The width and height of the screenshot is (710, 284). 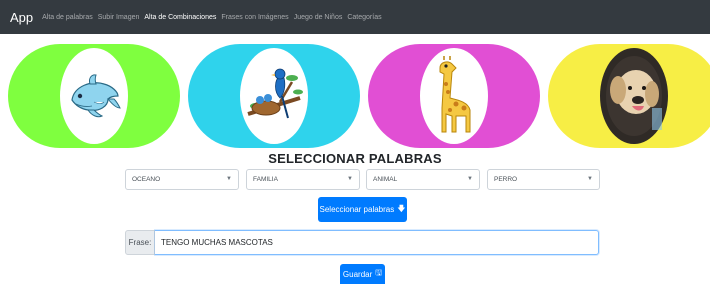 I want to click on birds-nest-image, so click(x=274, y=96).